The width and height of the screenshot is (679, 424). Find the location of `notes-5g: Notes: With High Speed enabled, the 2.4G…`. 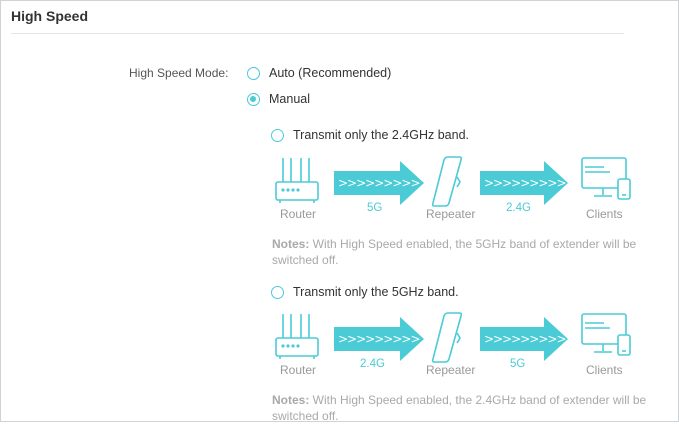

notes-5g: Notes: With High Speed enabled, the 2.4G… is located at coordinates (472, 408).